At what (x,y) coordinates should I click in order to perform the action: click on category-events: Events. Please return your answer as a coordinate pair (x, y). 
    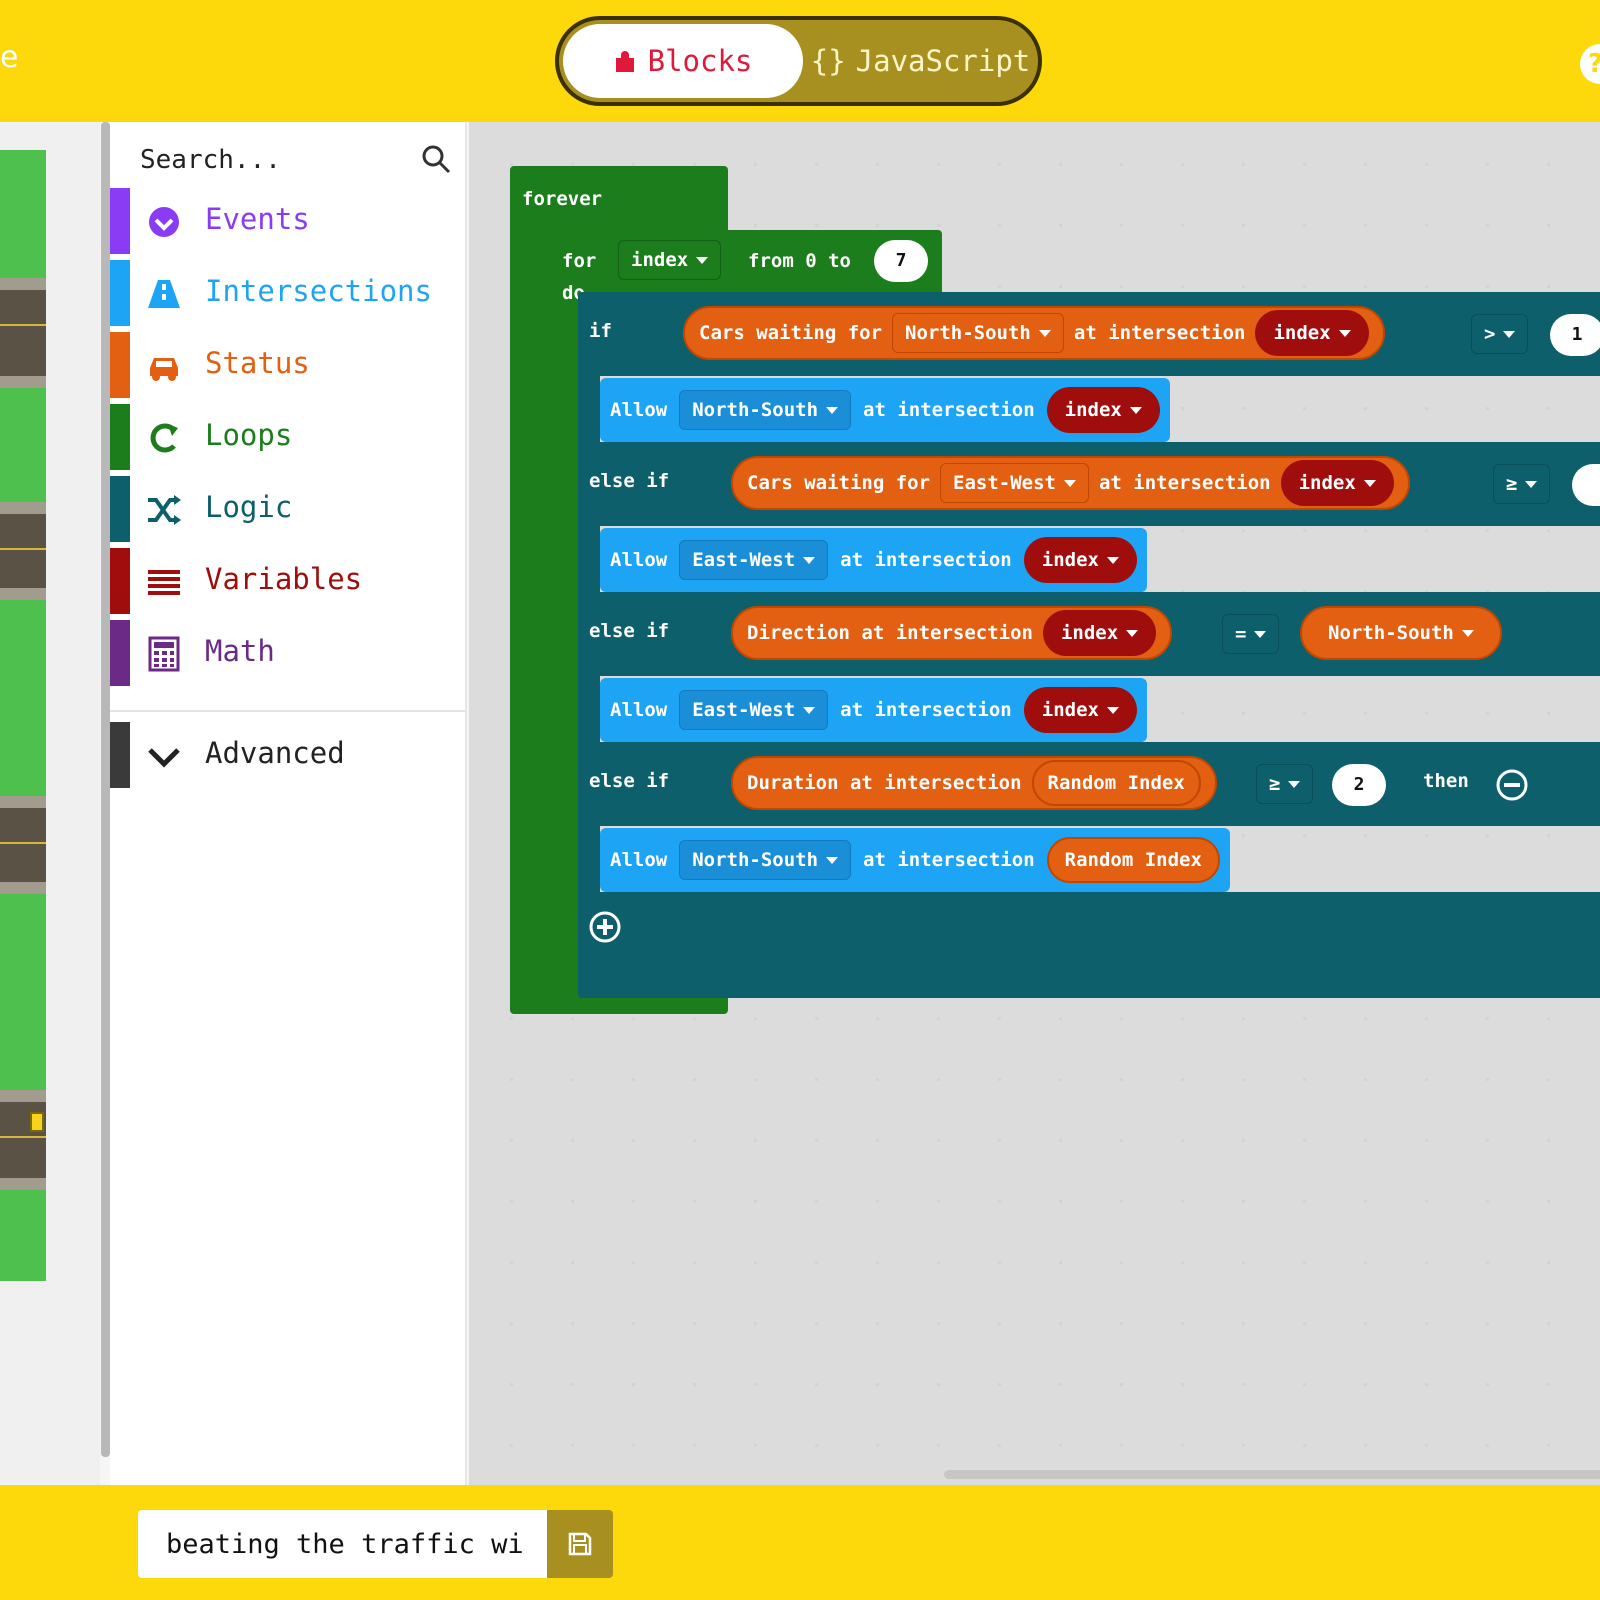
    Looking at the image, I should click on (288, 221).